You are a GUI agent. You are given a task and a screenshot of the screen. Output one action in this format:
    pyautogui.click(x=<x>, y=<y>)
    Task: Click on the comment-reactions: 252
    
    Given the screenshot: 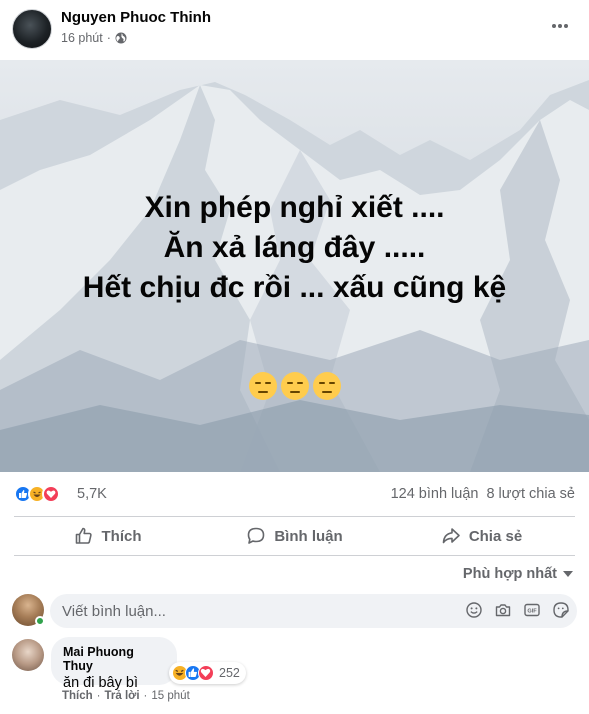 What is the action you would take?
    pyautogui.click(x=207, y=673)
    